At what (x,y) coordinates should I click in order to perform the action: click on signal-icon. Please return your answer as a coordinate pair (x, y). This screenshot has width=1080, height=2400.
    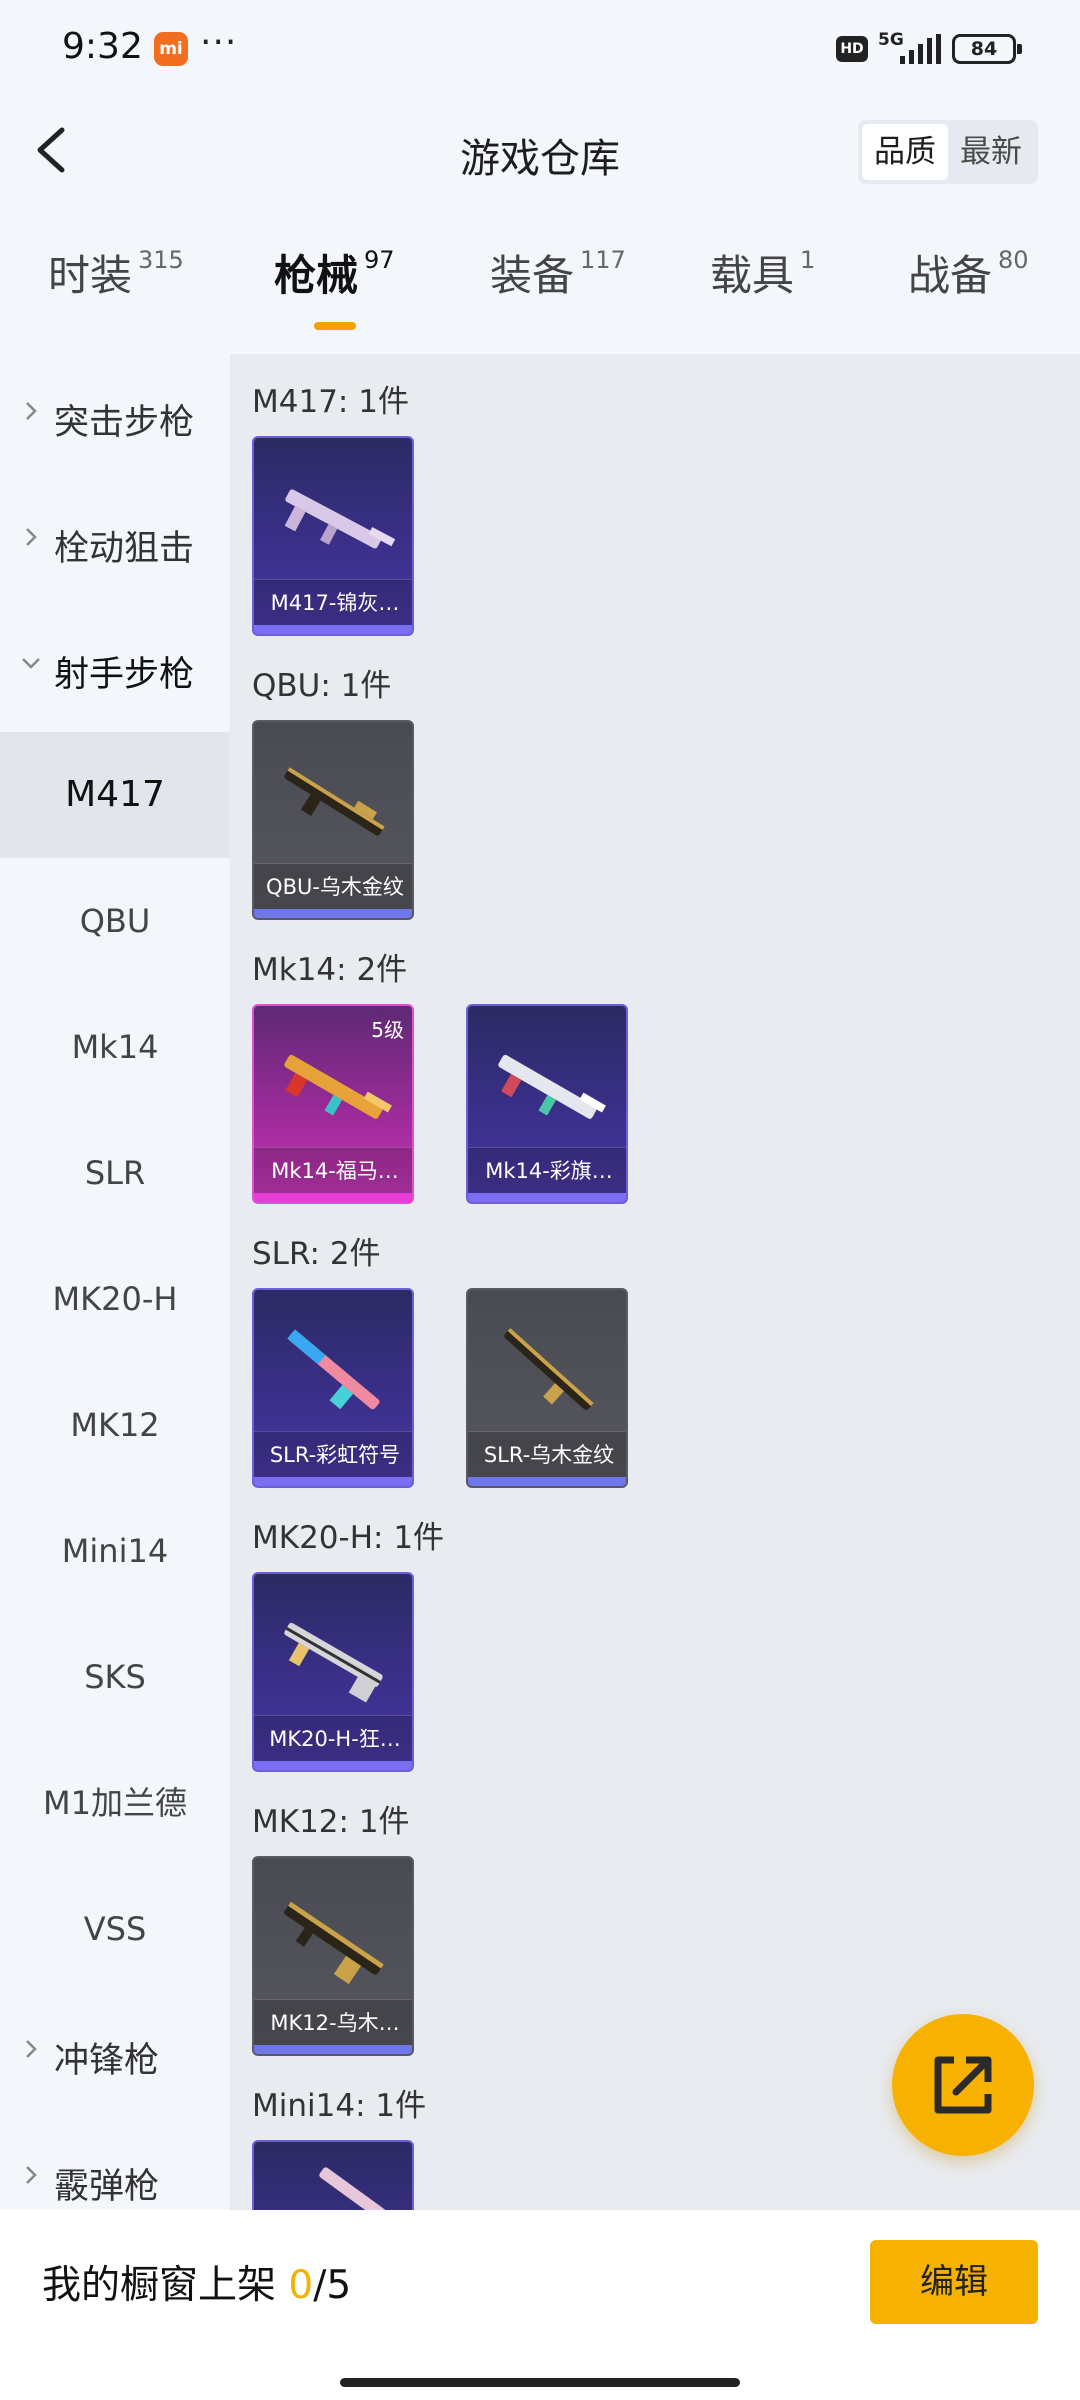
    Looking at the image, I should click on (920, 49).